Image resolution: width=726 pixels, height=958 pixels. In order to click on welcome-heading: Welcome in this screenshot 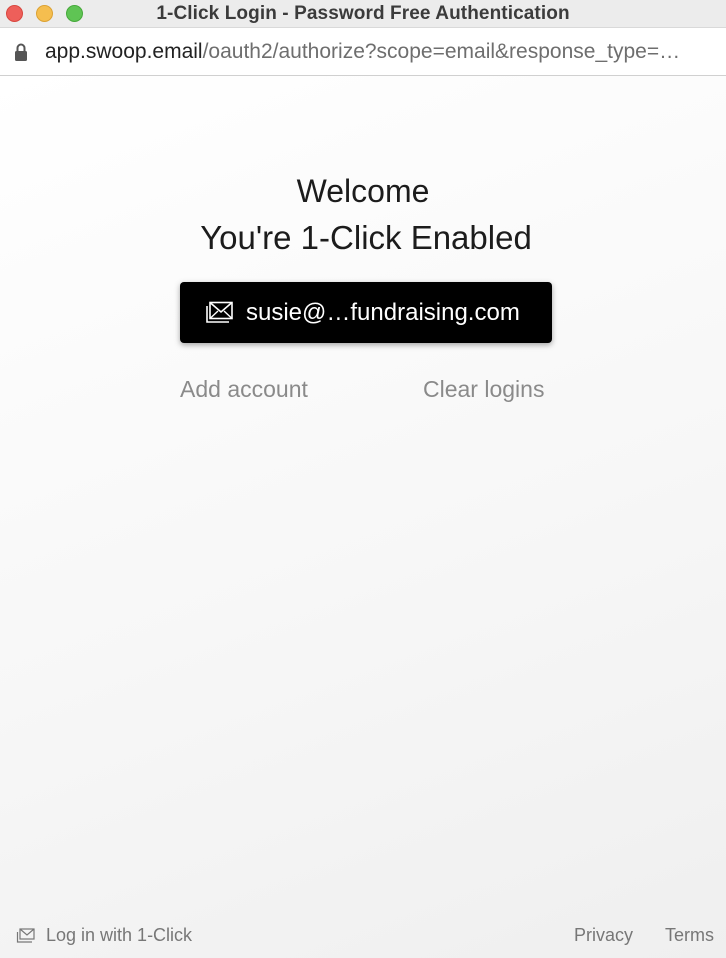, I will do `click(363, 191)`.